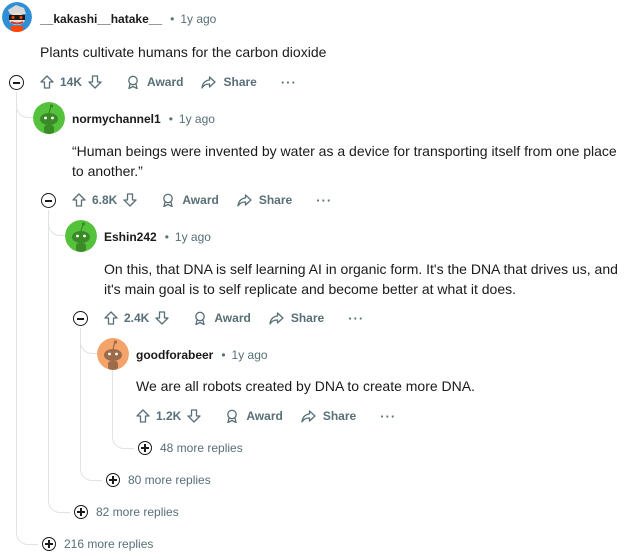 The height and width of the screenshot is (560, 627). I want to click on more-replies-button: 82 more replies, so click(126, 512).